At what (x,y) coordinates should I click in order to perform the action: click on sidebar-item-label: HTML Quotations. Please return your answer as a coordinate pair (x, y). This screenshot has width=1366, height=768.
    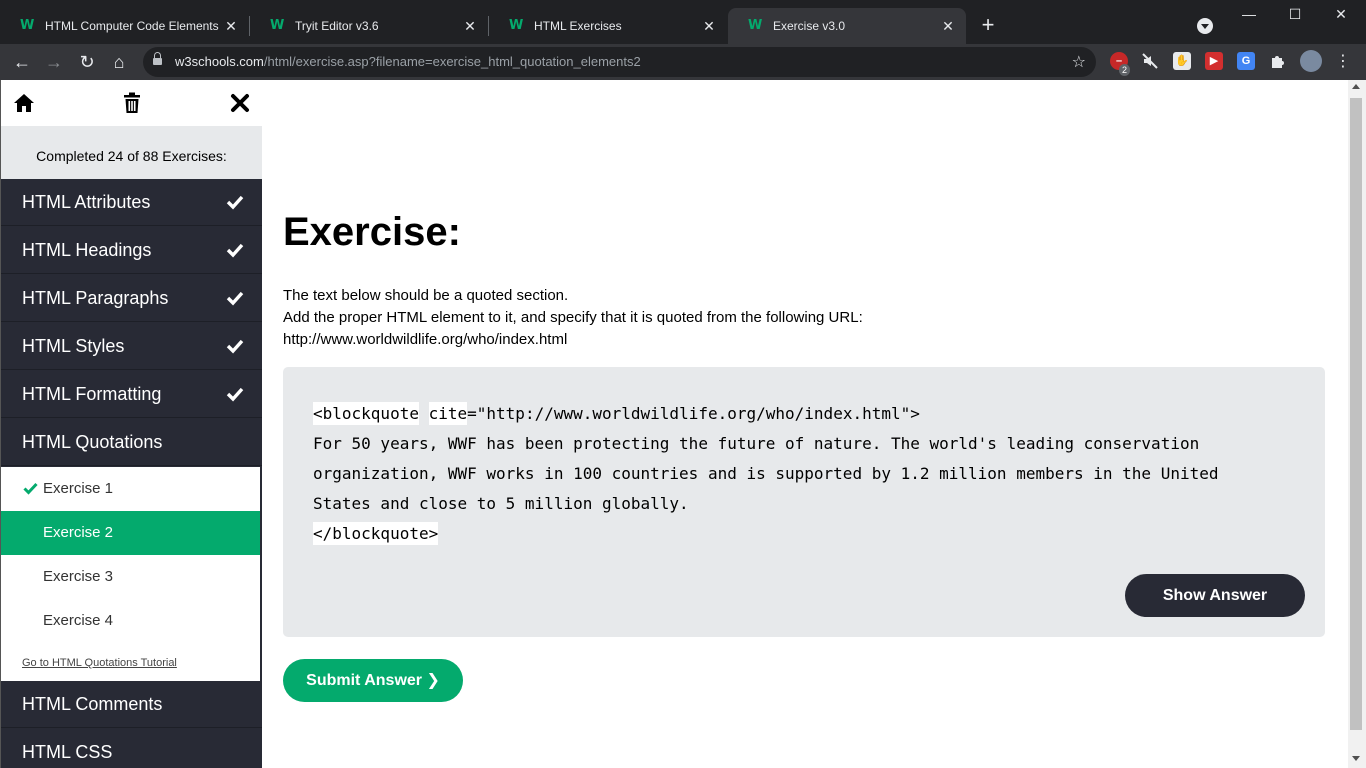
    Looking at the image, I should click on (92, 442).